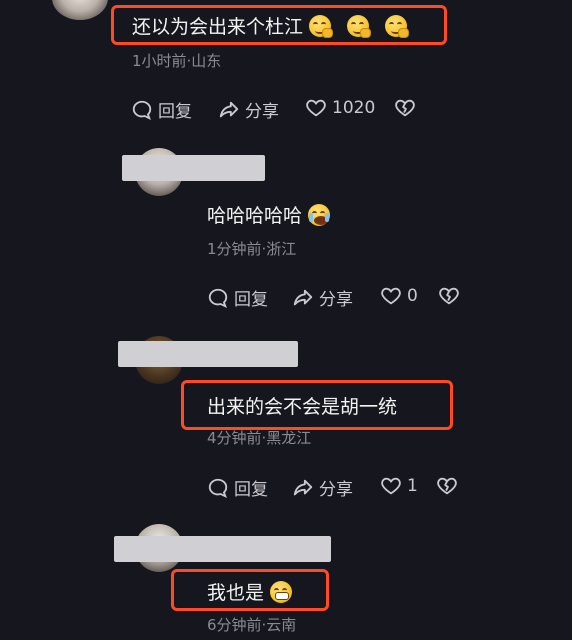  I want to click on comment-text: 还以为会出来个杜江, so click(271, 25).